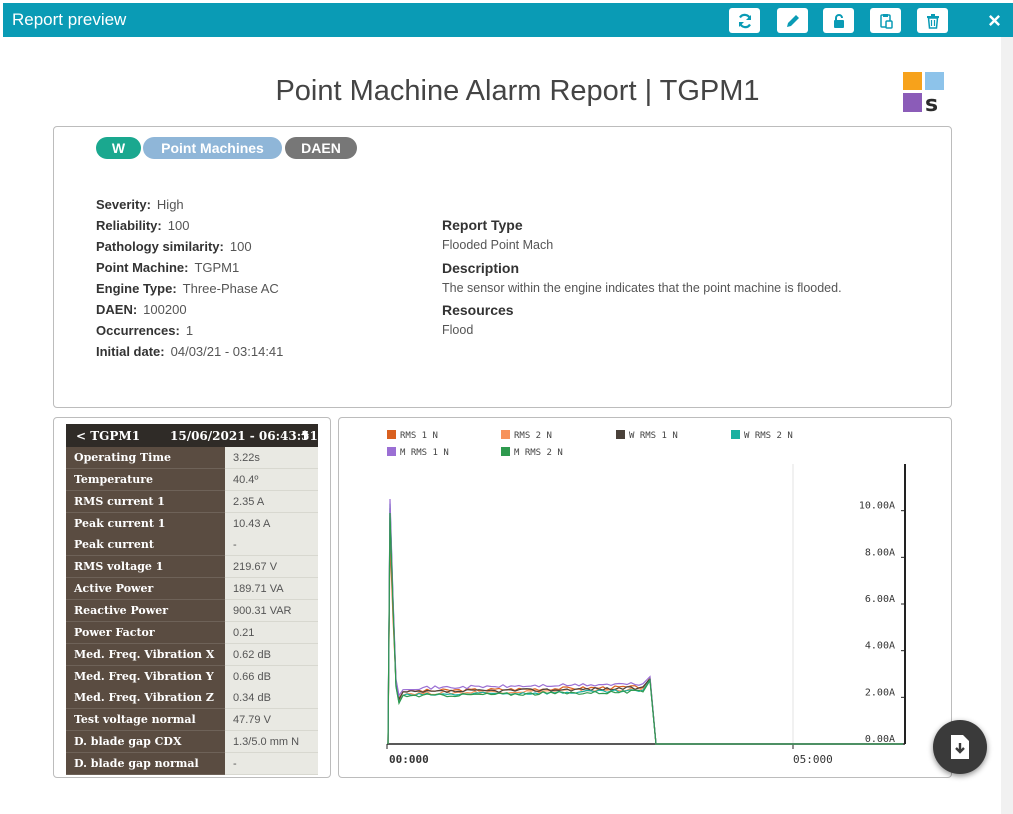 This screenshot has height=814, width=1013. I want to click on row-value: 900.31 VAR, so click(271, 610).